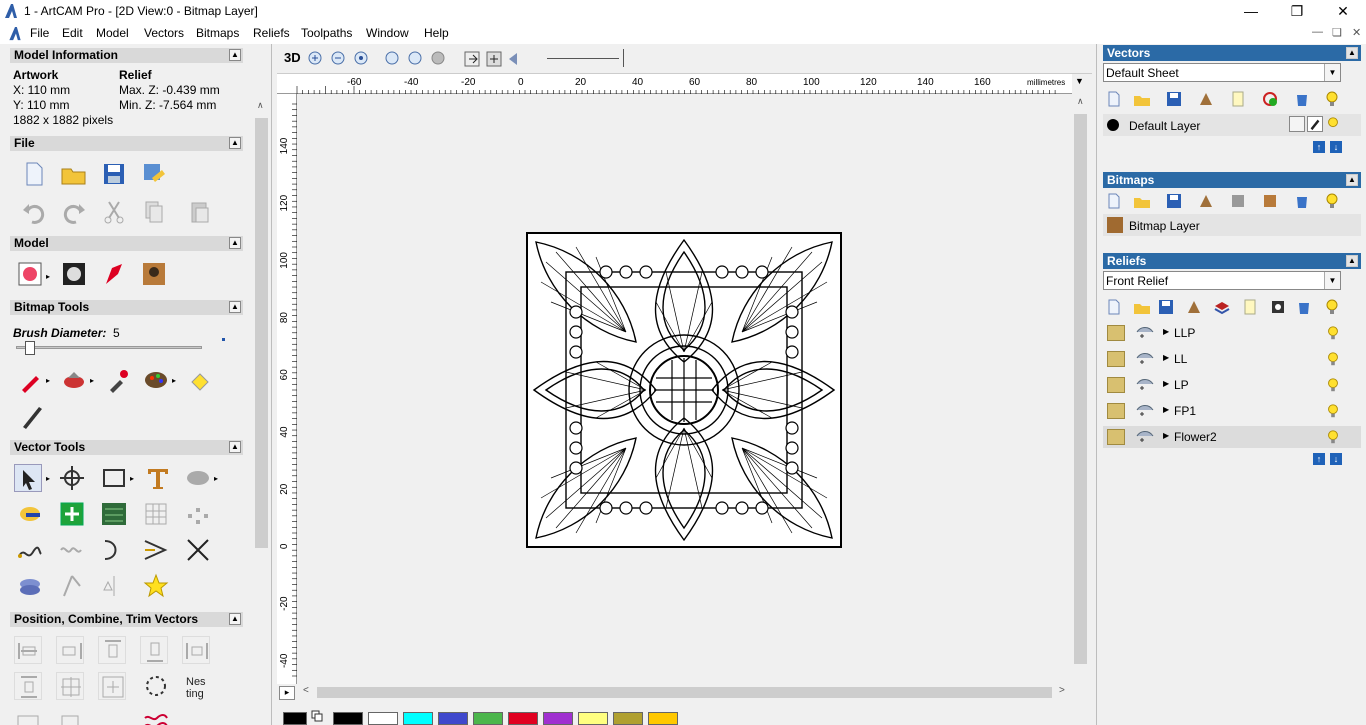 The height and width of the screenshot is (725, 1366). What do you see at coordinates (1319, 459) in the screenshot?
I see `move-relief-up-icon: ↑` at bounding box center [1319, 459].